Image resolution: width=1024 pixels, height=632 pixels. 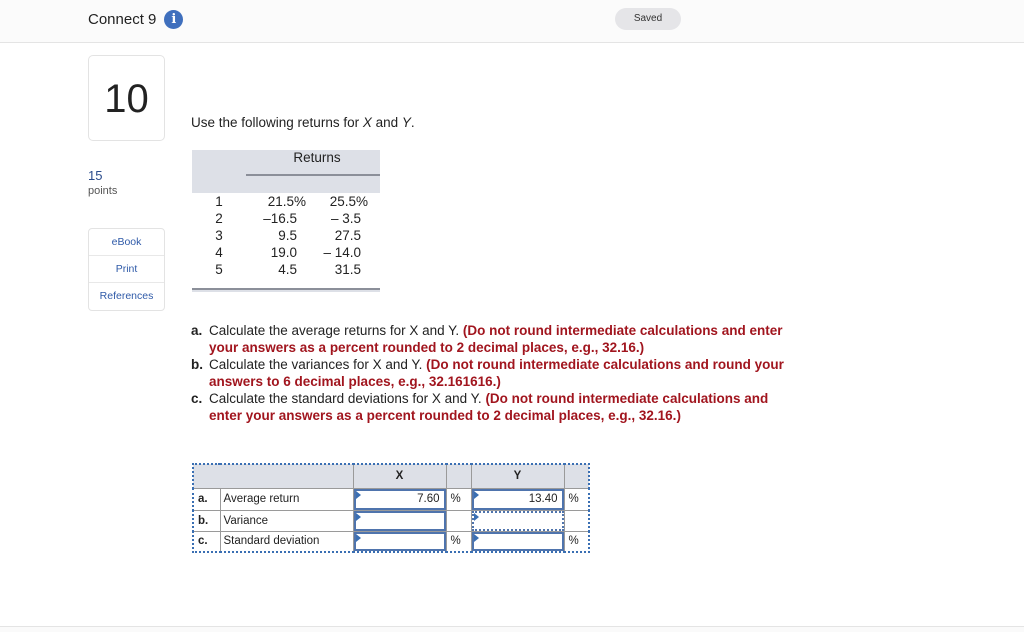 What do you see at coordinates (412, 122) in the screenshot?
I see `intro-suffix: .` at bounding box center [412, 122].